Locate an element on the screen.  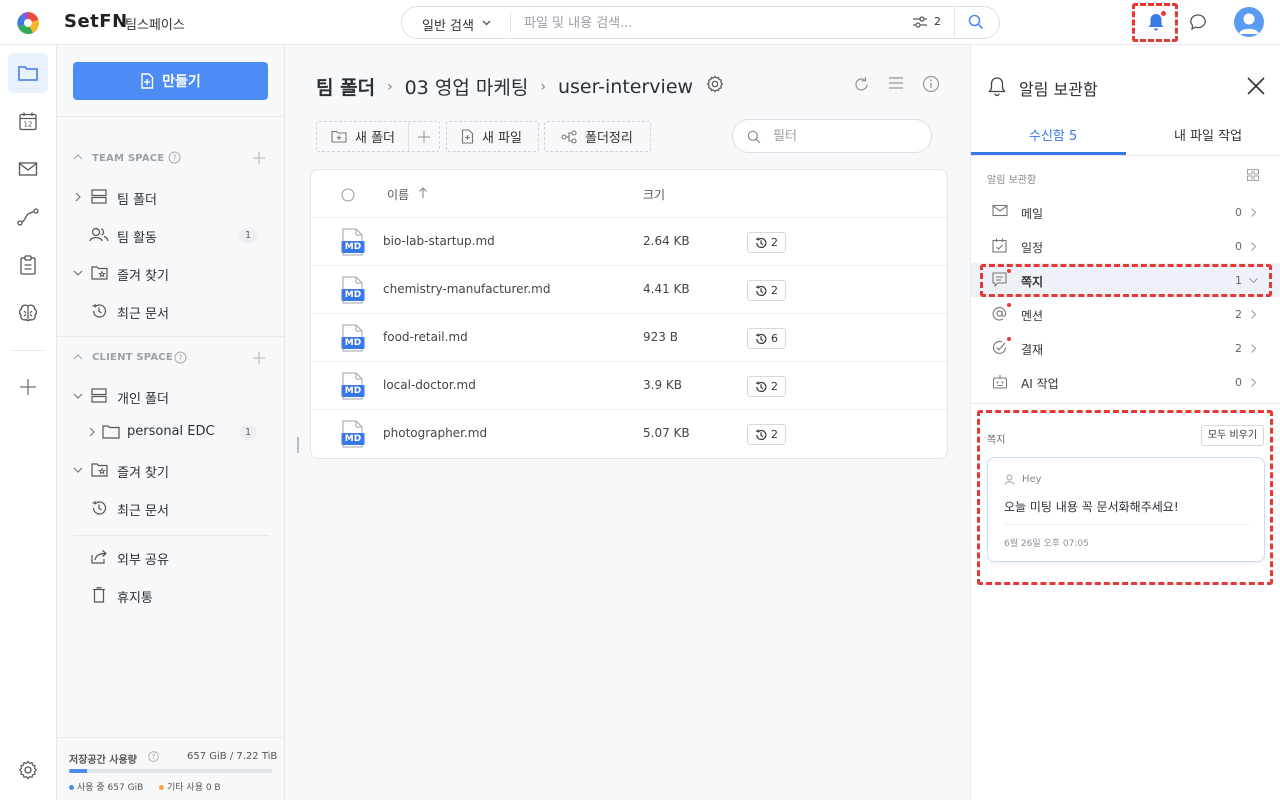
filter-input is located at coordinates (848, 136).